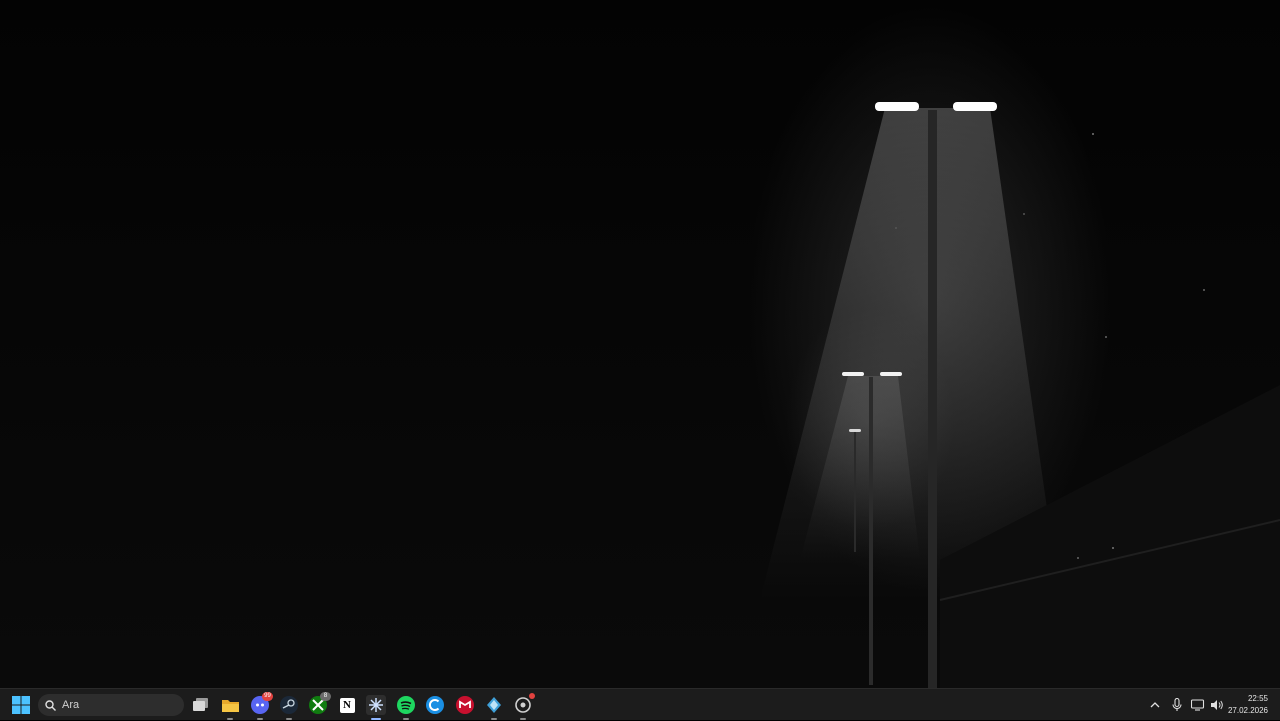 Image resolution: width=1280 pixels, height=721 pixels. Describe the element at coordinates (50, 705) in the screenshot. I see `search-icon` at that location.